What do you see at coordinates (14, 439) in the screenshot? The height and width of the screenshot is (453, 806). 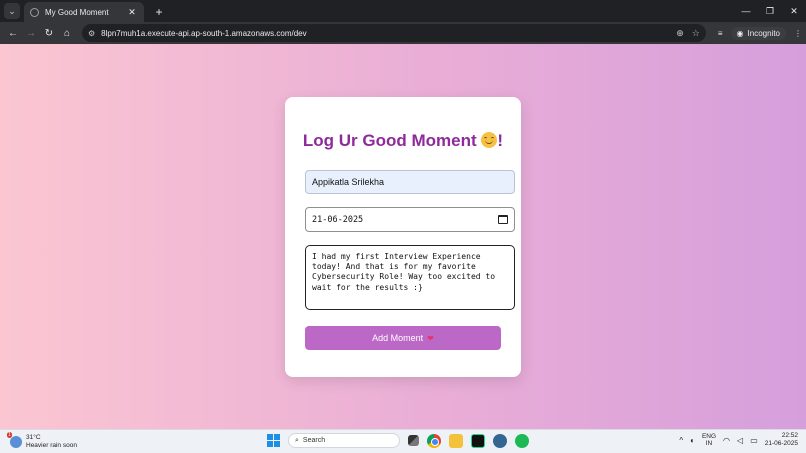 I see `weather-icon: 1` at bounding box center [14, 439].